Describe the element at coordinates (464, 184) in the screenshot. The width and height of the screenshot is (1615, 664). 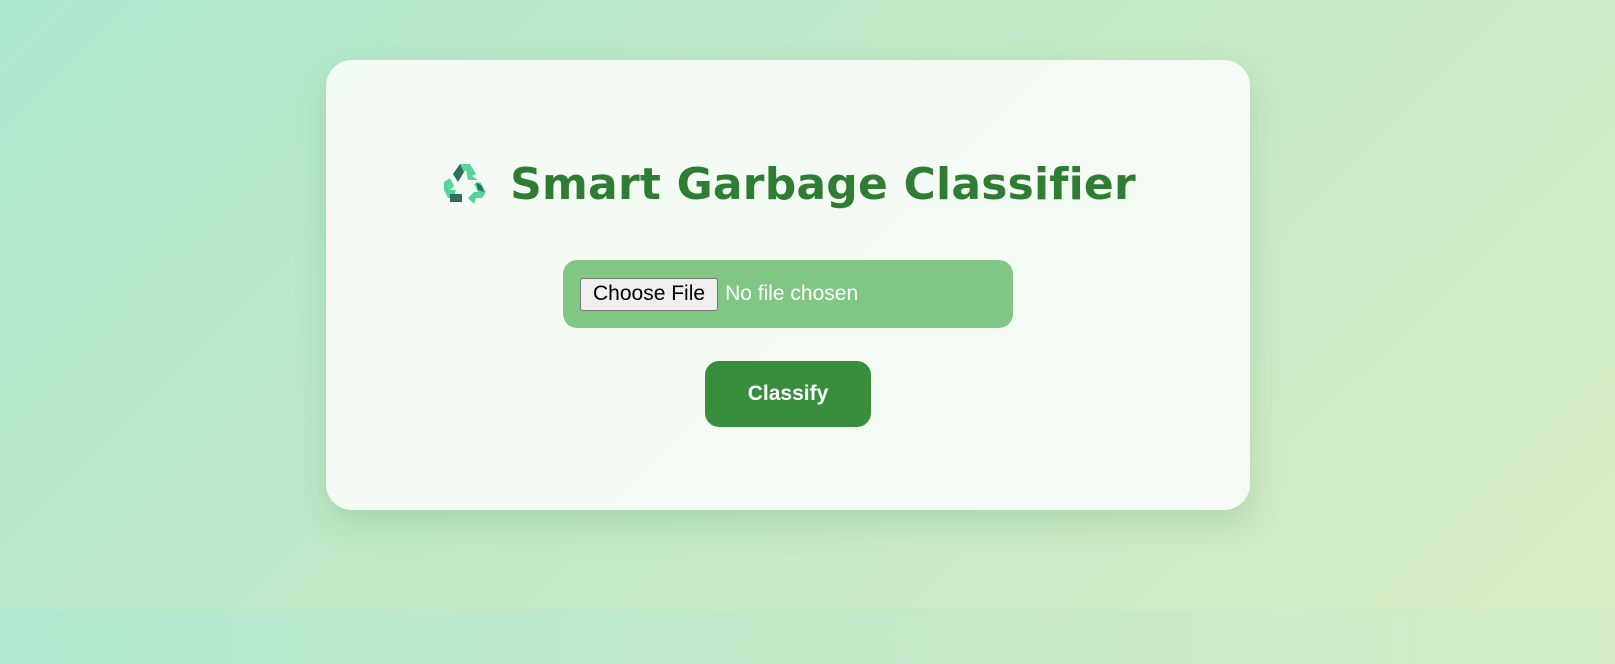
I see `recycle-icon` at that location.